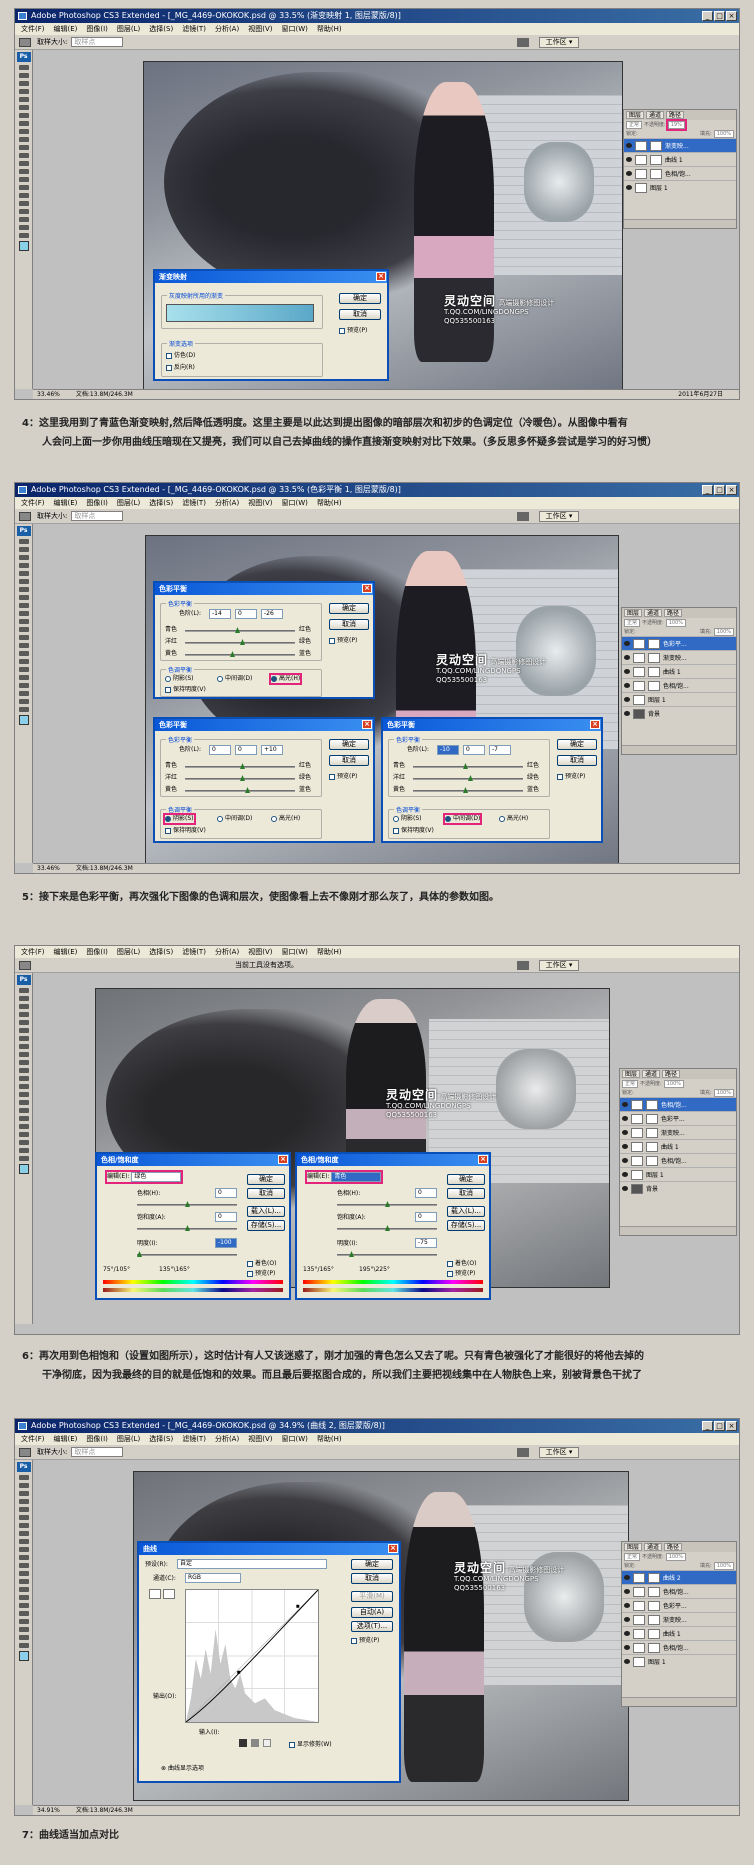  What do you see at coordinates (227, 952) in the screenshot?
I see `menu-analysis: 分析(A)` at bounding box center [227, 952].